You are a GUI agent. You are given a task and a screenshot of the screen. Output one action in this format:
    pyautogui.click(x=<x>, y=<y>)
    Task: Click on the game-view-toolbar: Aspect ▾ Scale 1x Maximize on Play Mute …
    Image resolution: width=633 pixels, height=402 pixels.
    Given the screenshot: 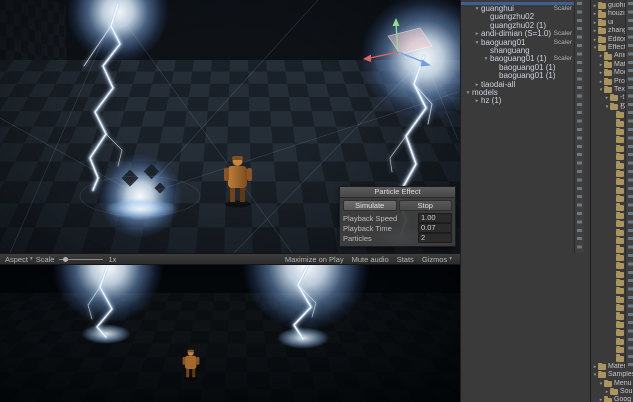 What is the action you would take?
    pyautogui.click(x=230, y=259)
    